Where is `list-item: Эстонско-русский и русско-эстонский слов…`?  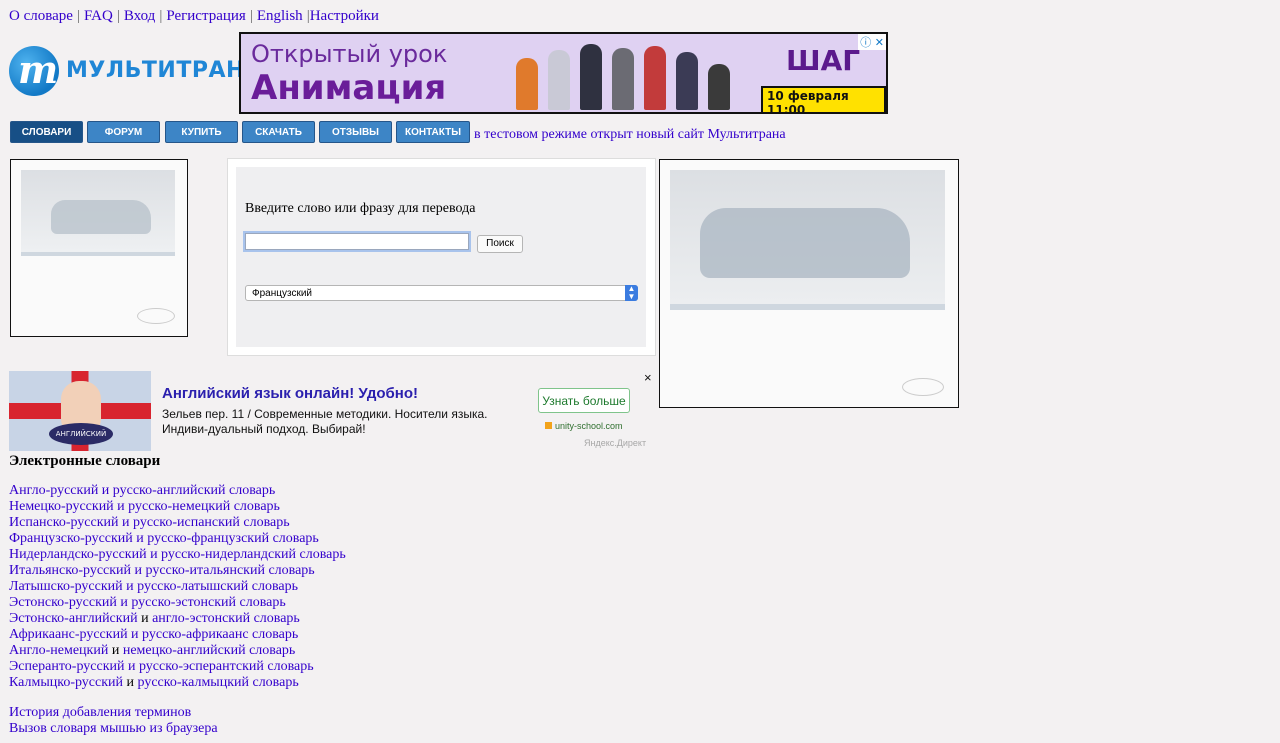 list-item: Эстонско-русский и русско-эстонский слов… is located at coordinates (177, 603).